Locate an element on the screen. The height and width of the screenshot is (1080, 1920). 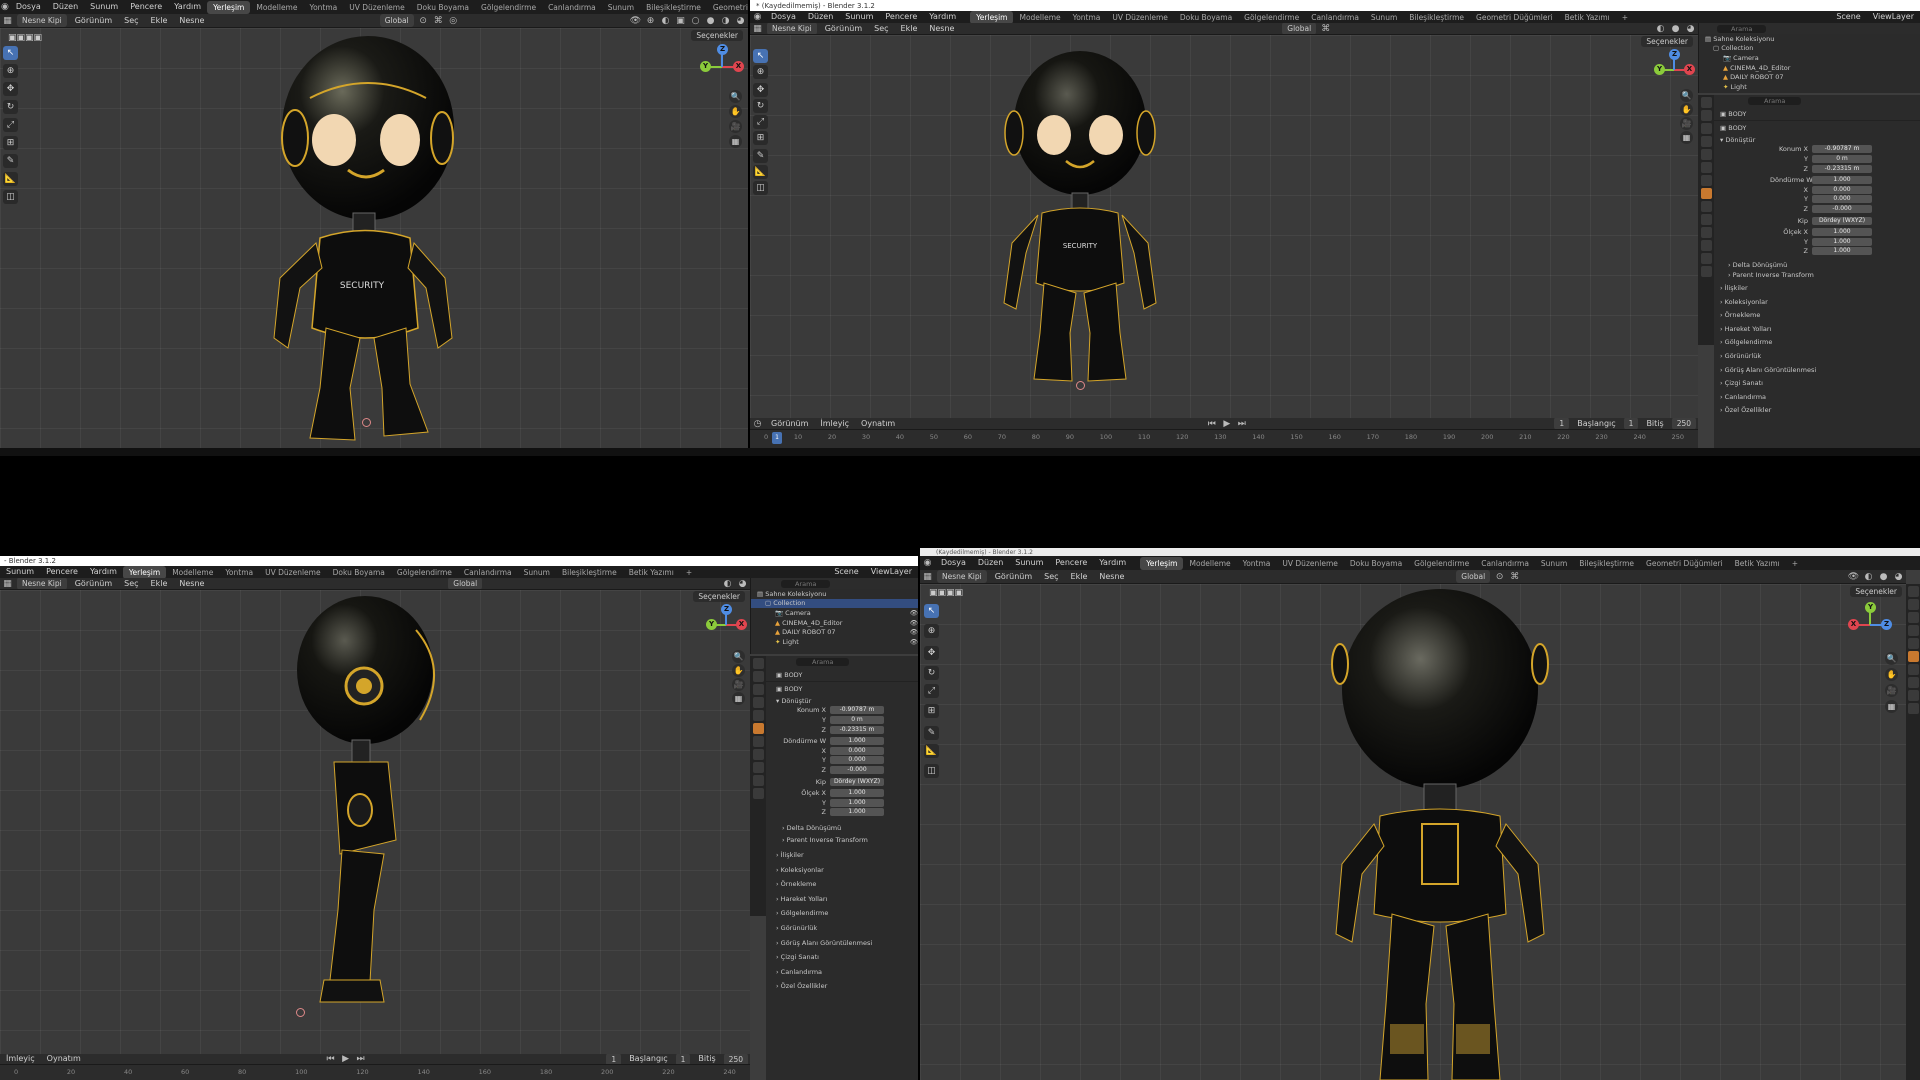
data-tab-icon is located at coordinates (1913, 695).